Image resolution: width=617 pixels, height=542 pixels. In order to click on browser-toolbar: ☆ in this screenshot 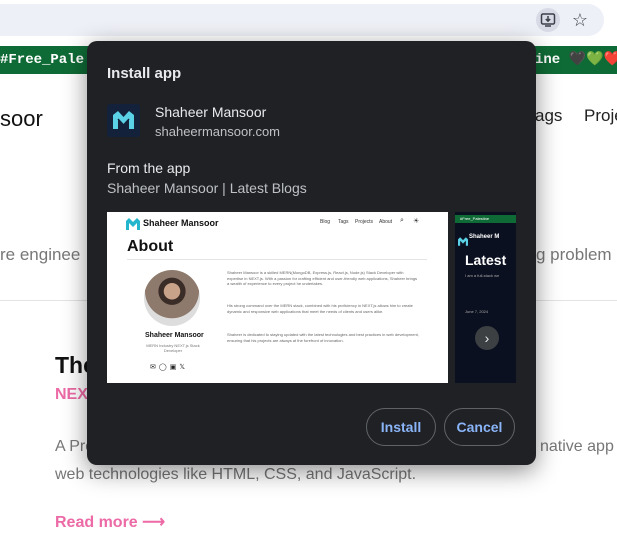, I will do `click(308, 20)`.